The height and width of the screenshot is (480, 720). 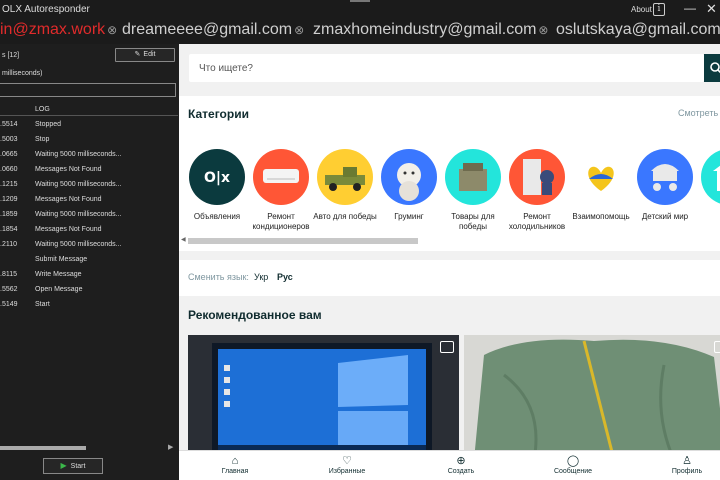 I want to click on language-label: Сменить язык:, so click(x=218, y=277).